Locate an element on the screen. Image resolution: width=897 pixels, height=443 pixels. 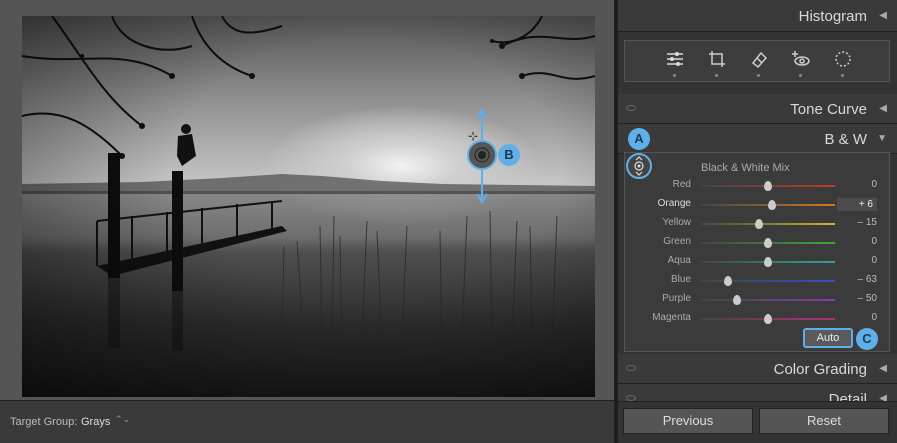
reset-button: Reset is located at coordinates (824, 421).